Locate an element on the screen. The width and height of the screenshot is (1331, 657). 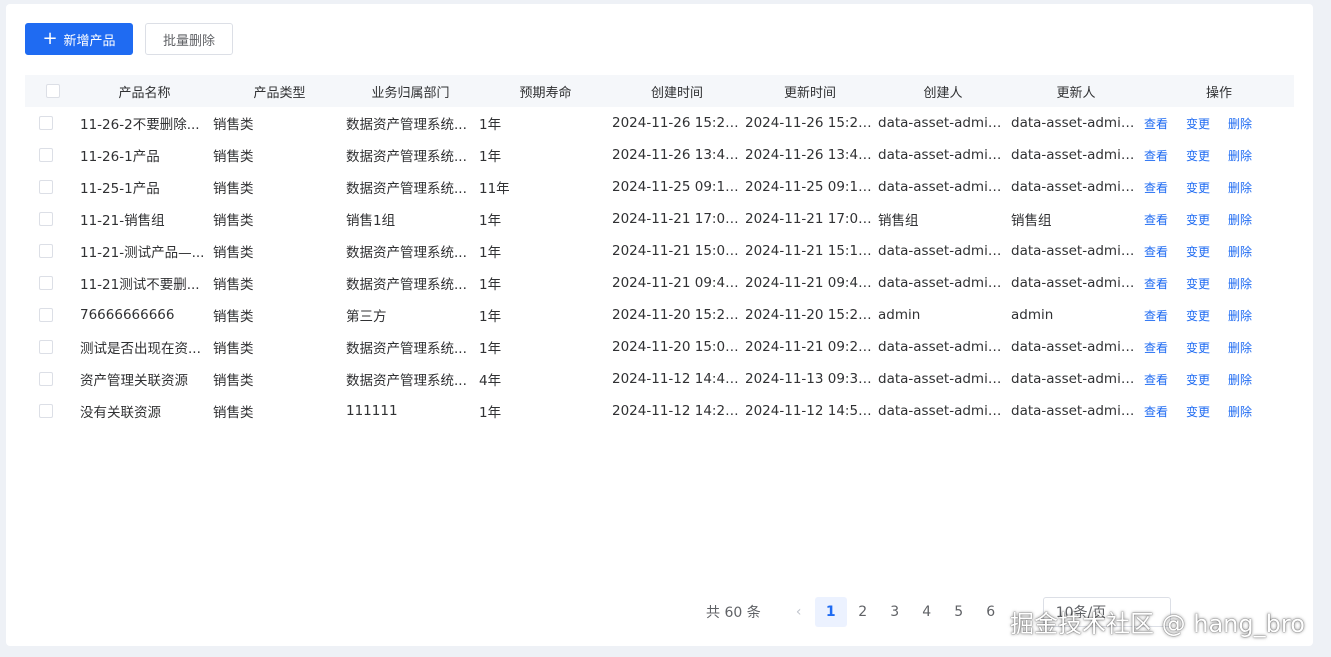
col-header-updated: 更新时间 is located at coordinates (811, 91).